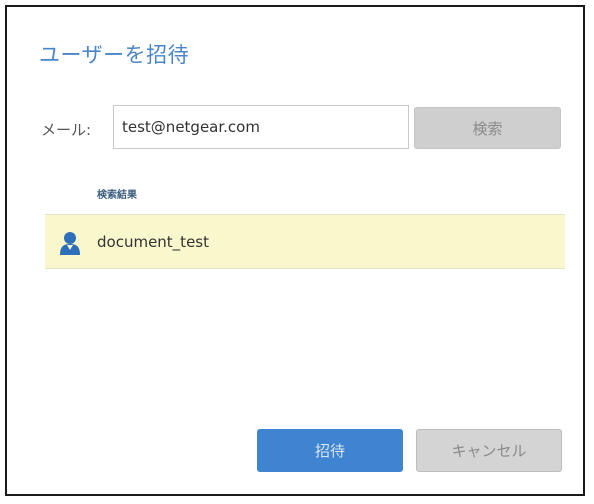  What do you see at coordinates (70, 243) in the screenshot?
I see `user-icon` at bounding box center [70, 243].